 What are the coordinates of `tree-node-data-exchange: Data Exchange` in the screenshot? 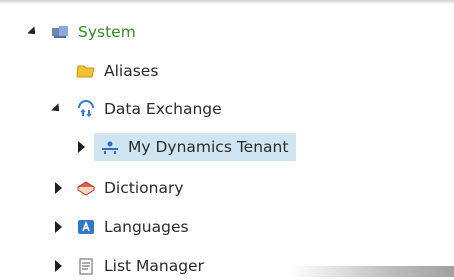 It's located at (136, 109).